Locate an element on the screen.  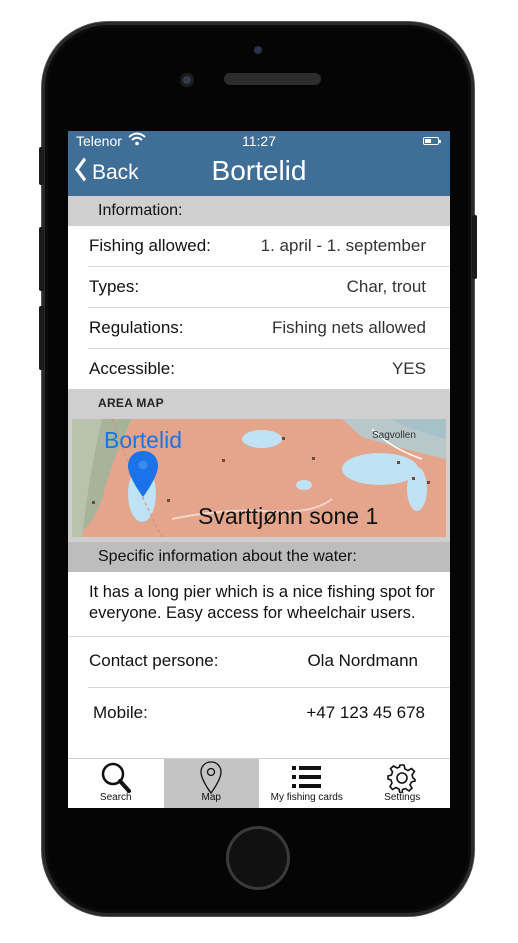
tab-settings: Settings is located at coordinates (403, 783).